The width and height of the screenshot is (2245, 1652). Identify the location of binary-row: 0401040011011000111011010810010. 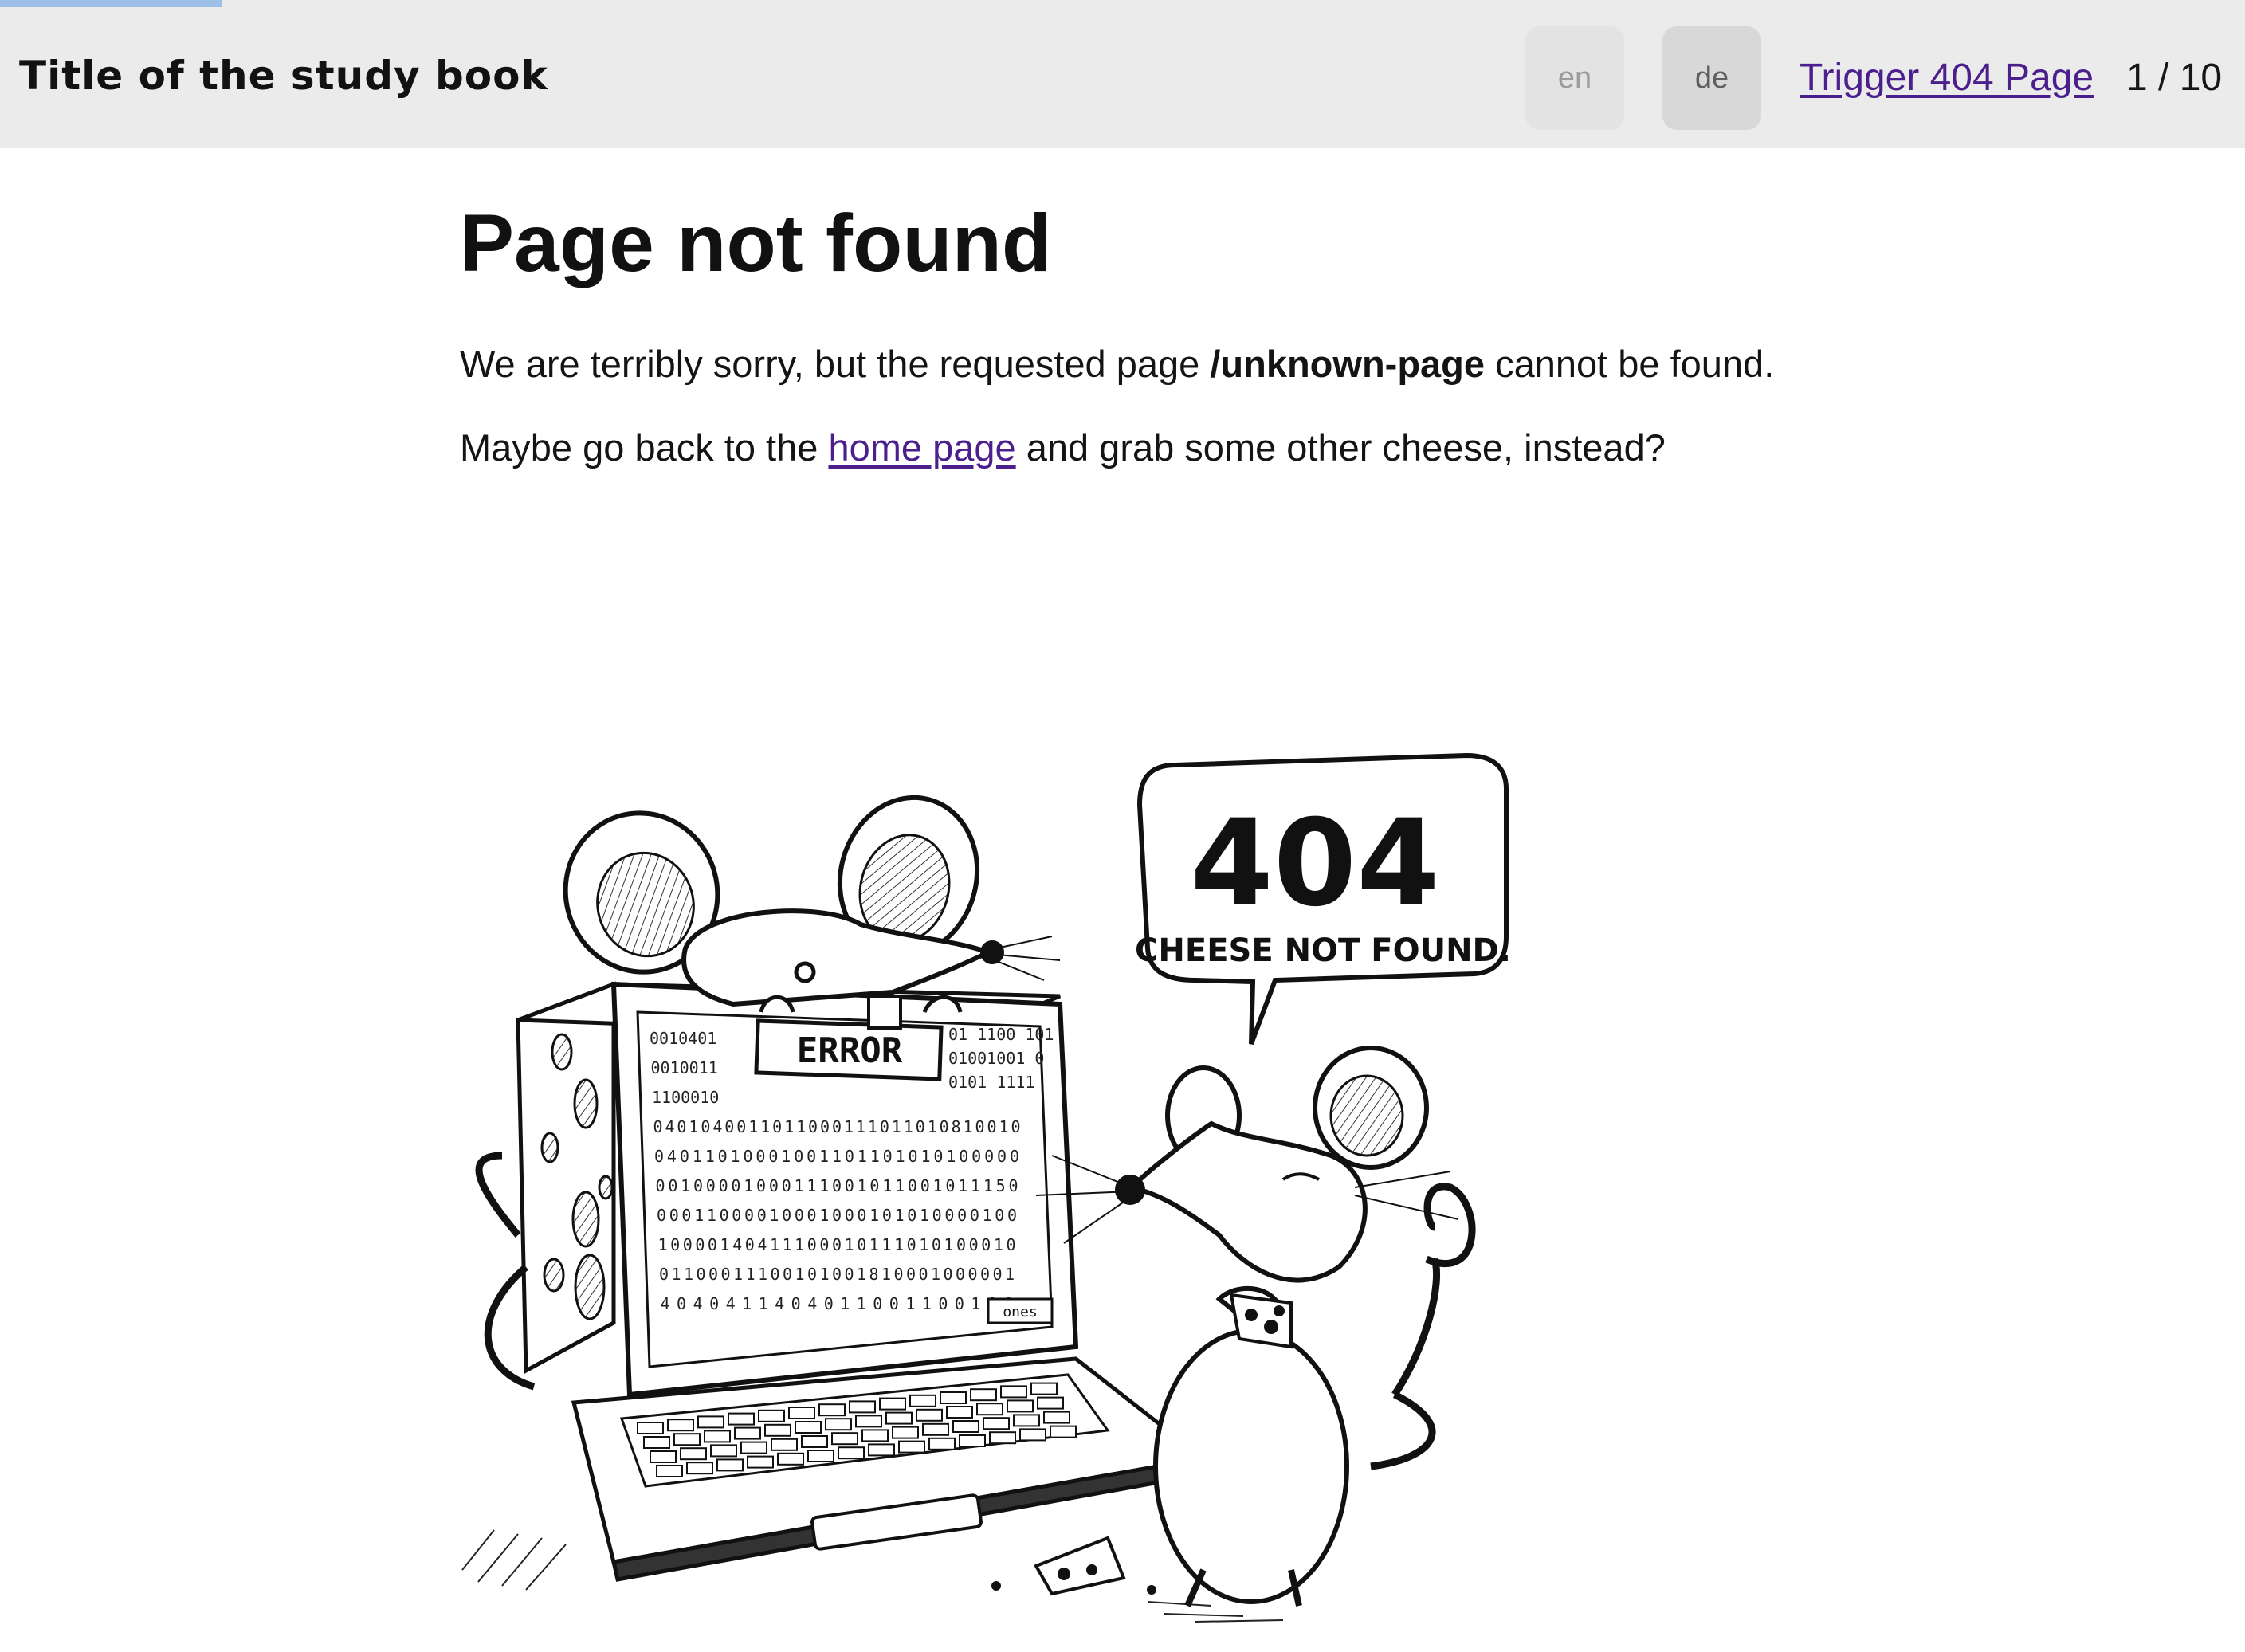
(837, 1126).